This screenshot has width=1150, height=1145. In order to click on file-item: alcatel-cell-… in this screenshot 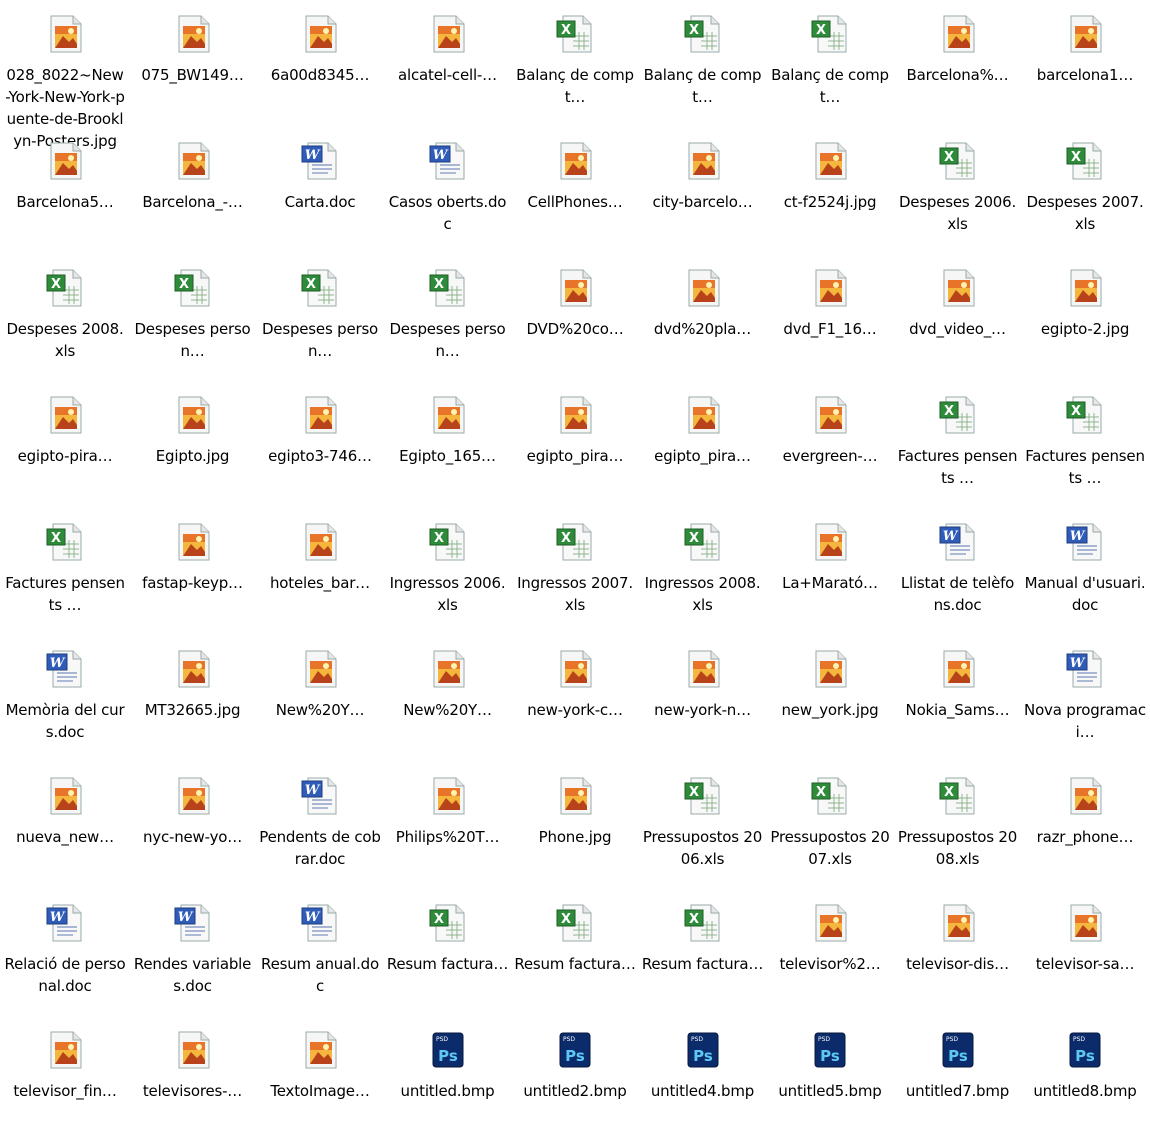, I will do `click(448, 65)`.